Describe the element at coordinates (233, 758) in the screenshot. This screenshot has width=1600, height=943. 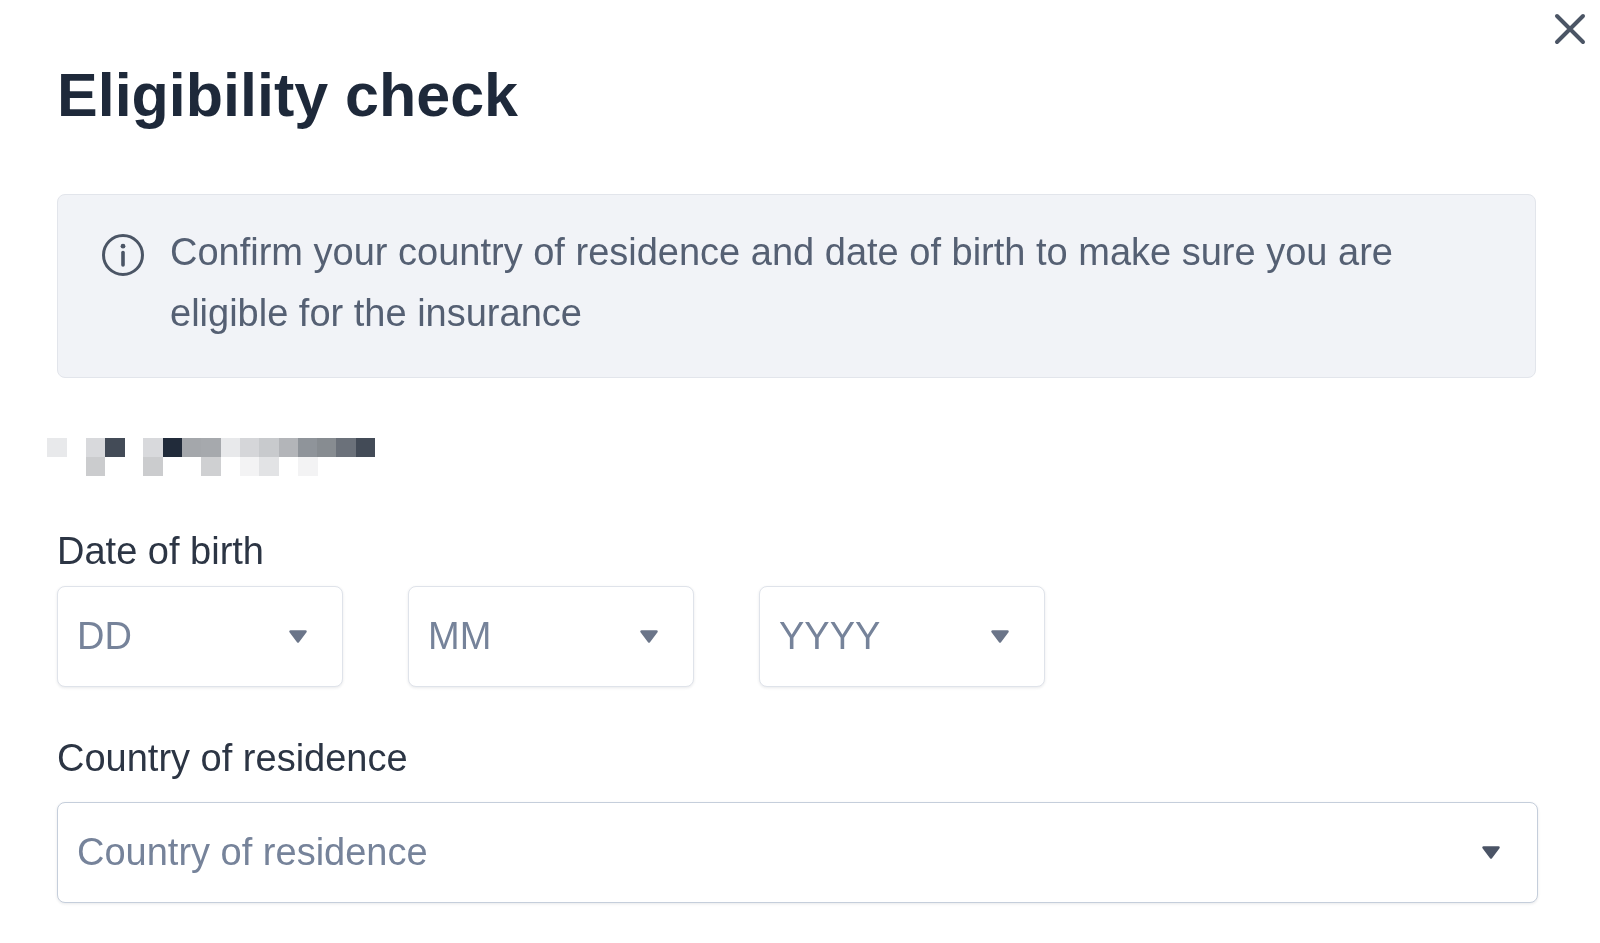
I see `field-label: Country of residence` at that location.